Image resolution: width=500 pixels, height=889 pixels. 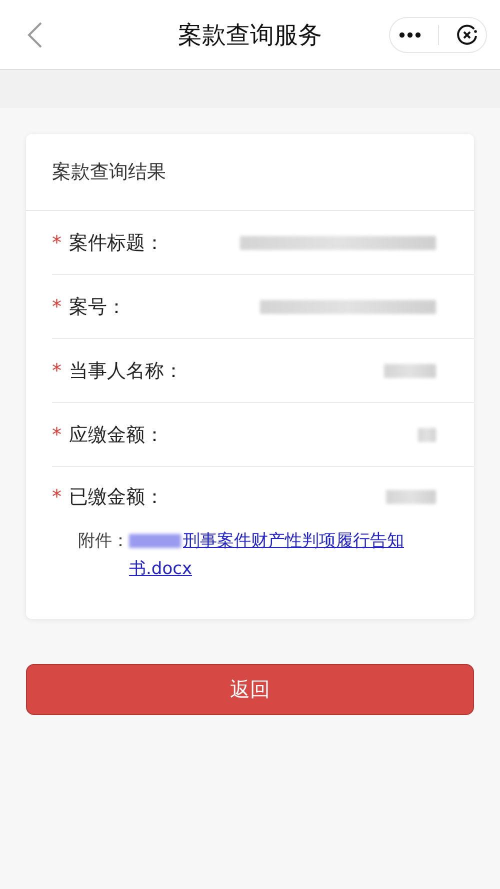 I want to click on field-label: 应缴金额：, so click(x=116, y=435).